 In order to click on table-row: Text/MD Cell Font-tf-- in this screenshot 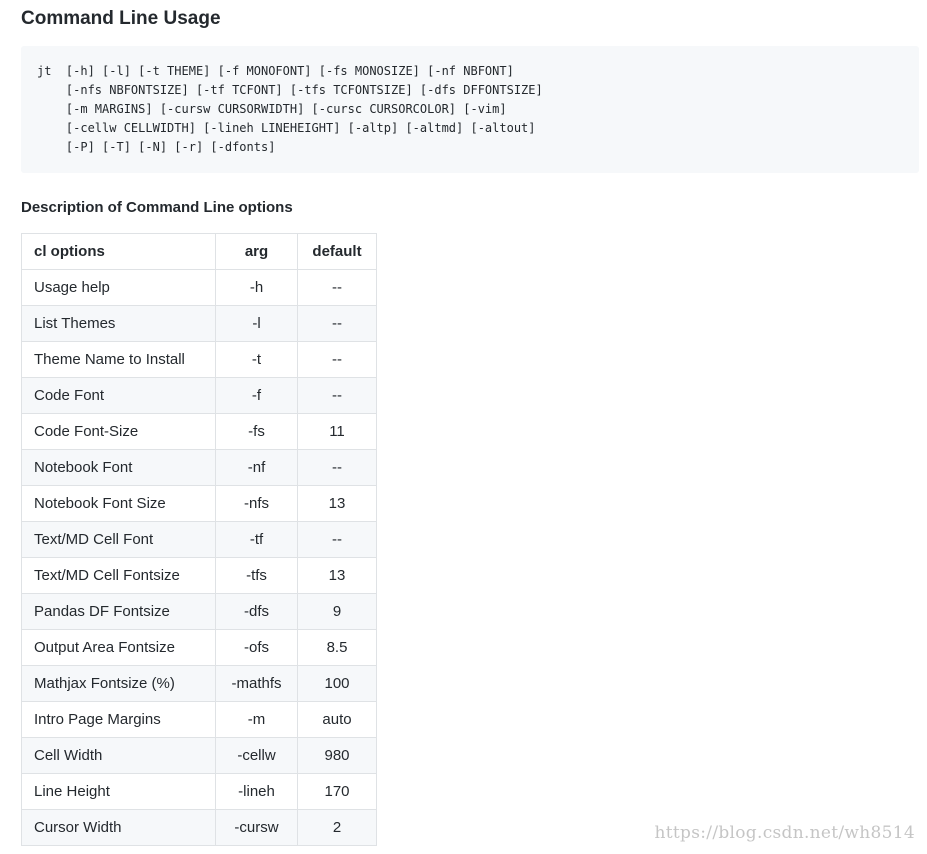, I will do `click(199, 540)`.